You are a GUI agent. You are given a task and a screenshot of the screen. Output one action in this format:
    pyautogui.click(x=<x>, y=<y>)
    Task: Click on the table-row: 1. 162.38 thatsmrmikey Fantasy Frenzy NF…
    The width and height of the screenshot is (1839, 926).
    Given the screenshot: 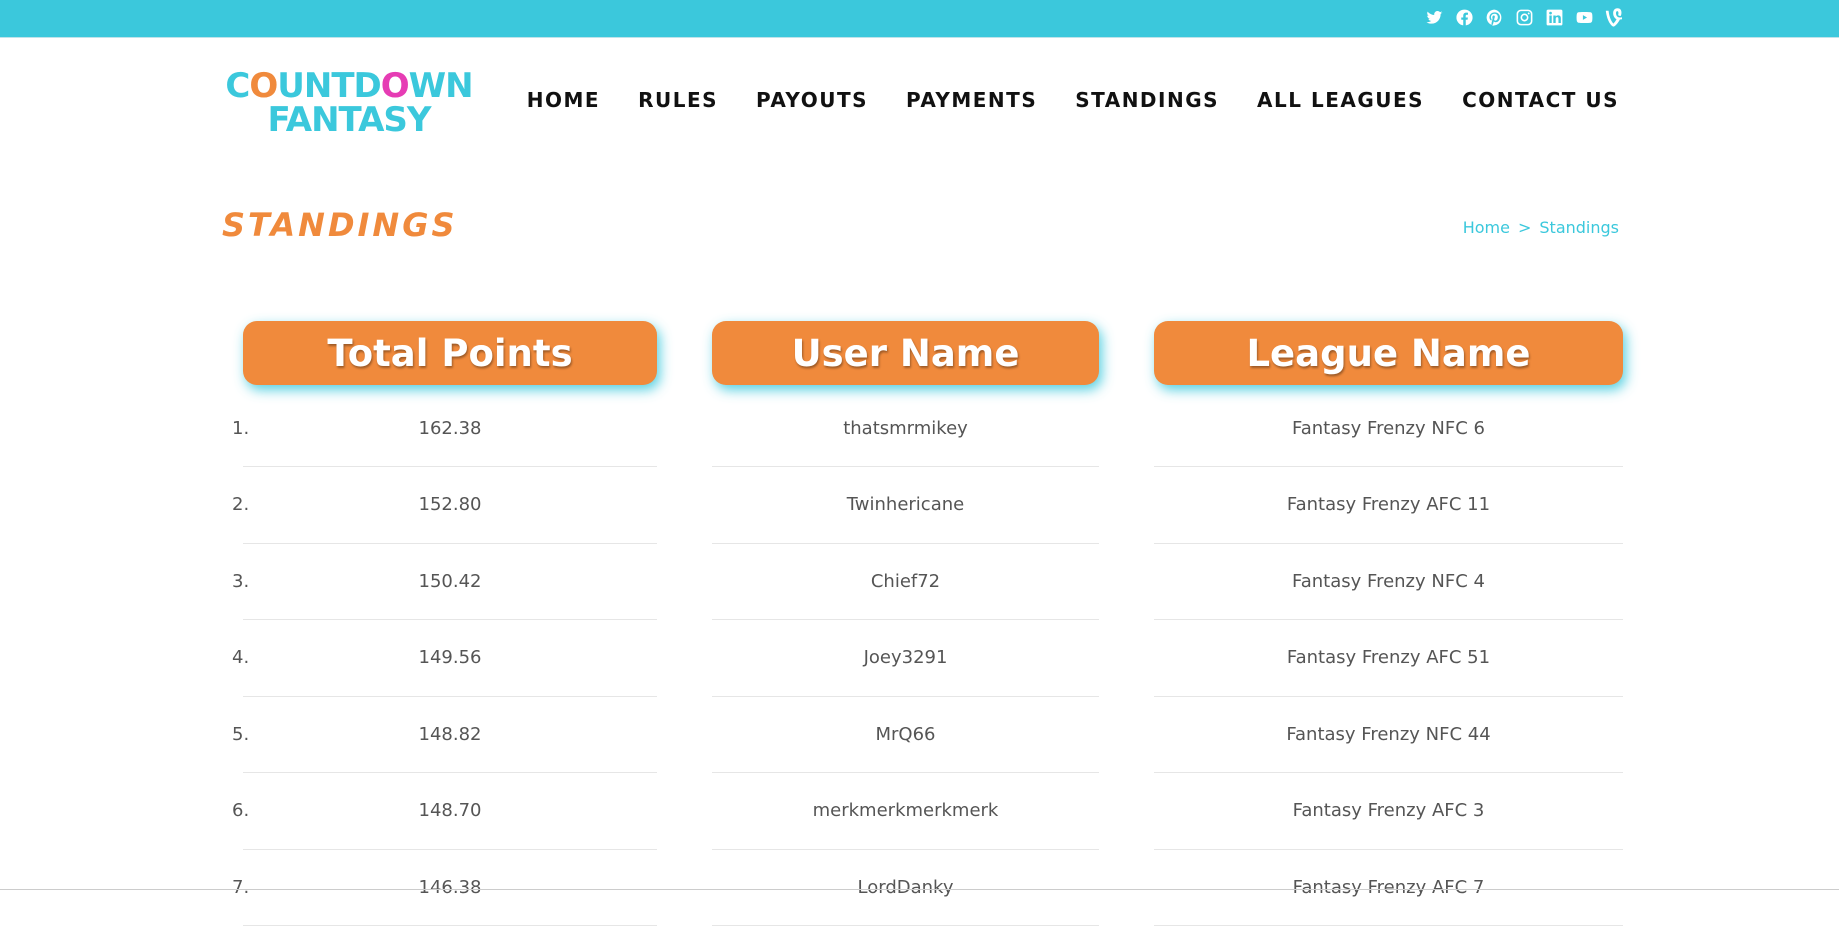 What is the action you would take?
    pyautogui.click(x=919, y=428)
    